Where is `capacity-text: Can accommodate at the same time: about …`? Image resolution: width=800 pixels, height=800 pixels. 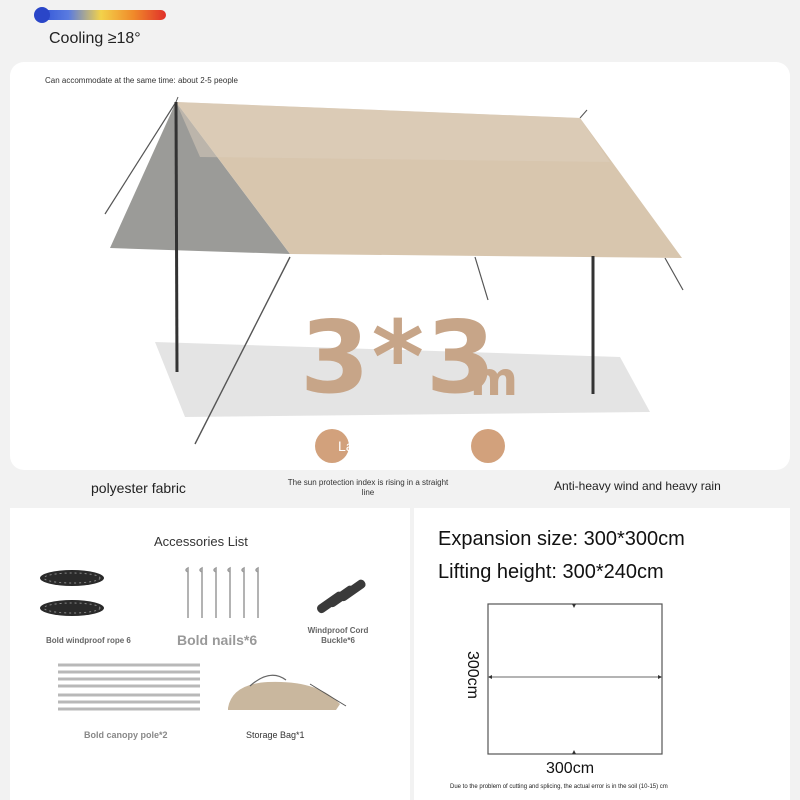
capacity-text: Can accommodate at the same time: about … is located at coordinates (141, 80).